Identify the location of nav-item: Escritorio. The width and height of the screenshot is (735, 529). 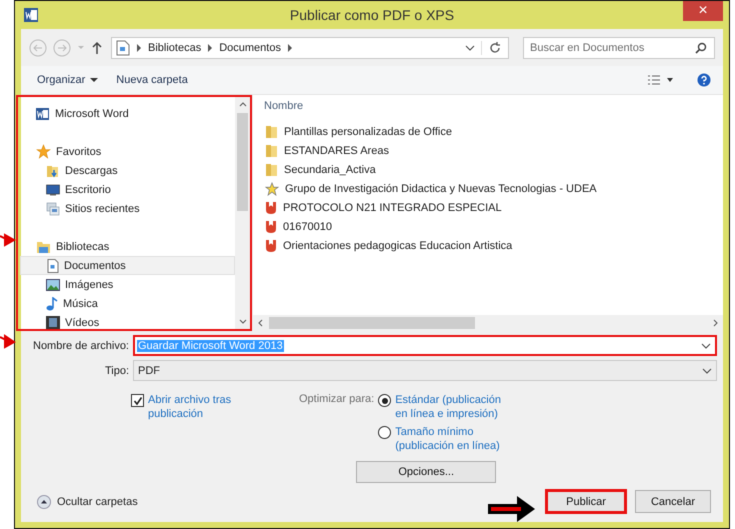
(127, 189).